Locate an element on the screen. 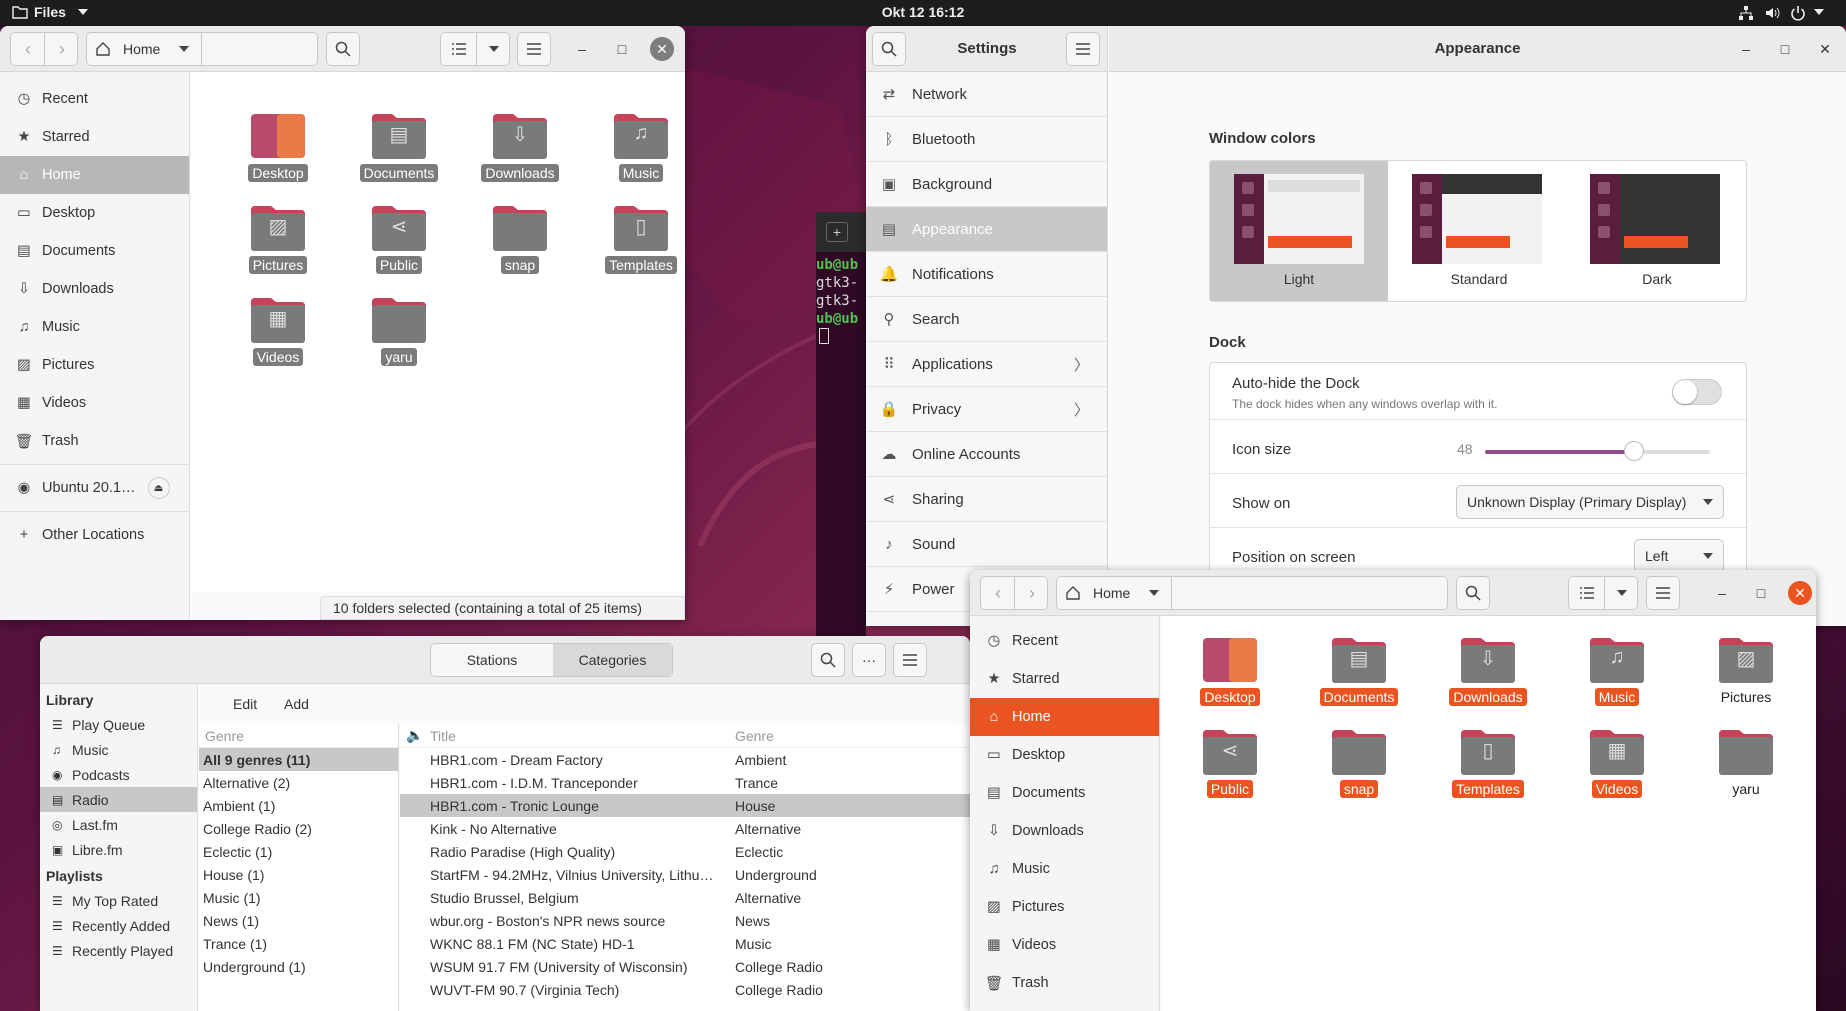 The height and width of the screenshot is (1011, 1846). tab-stations: Stations is located at coordinates (492, 660).